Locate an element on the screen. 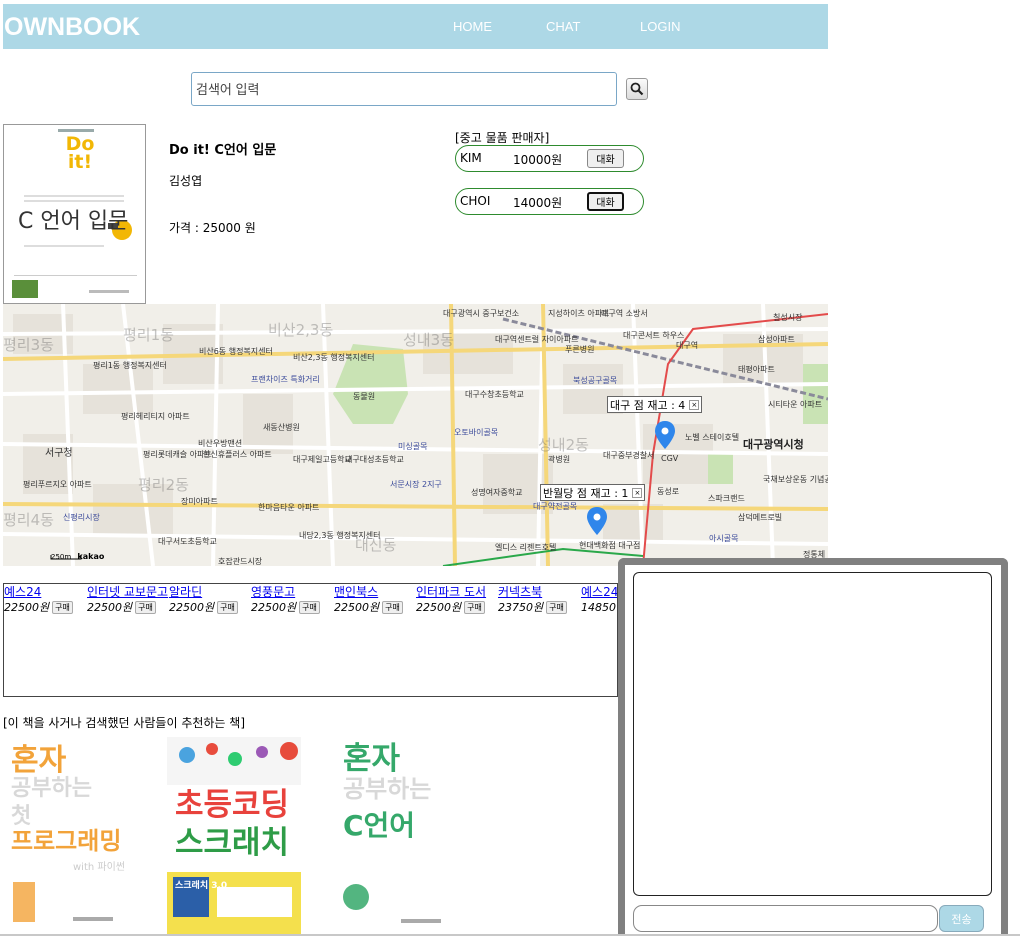  search-button is located at coordinates (637, 89).